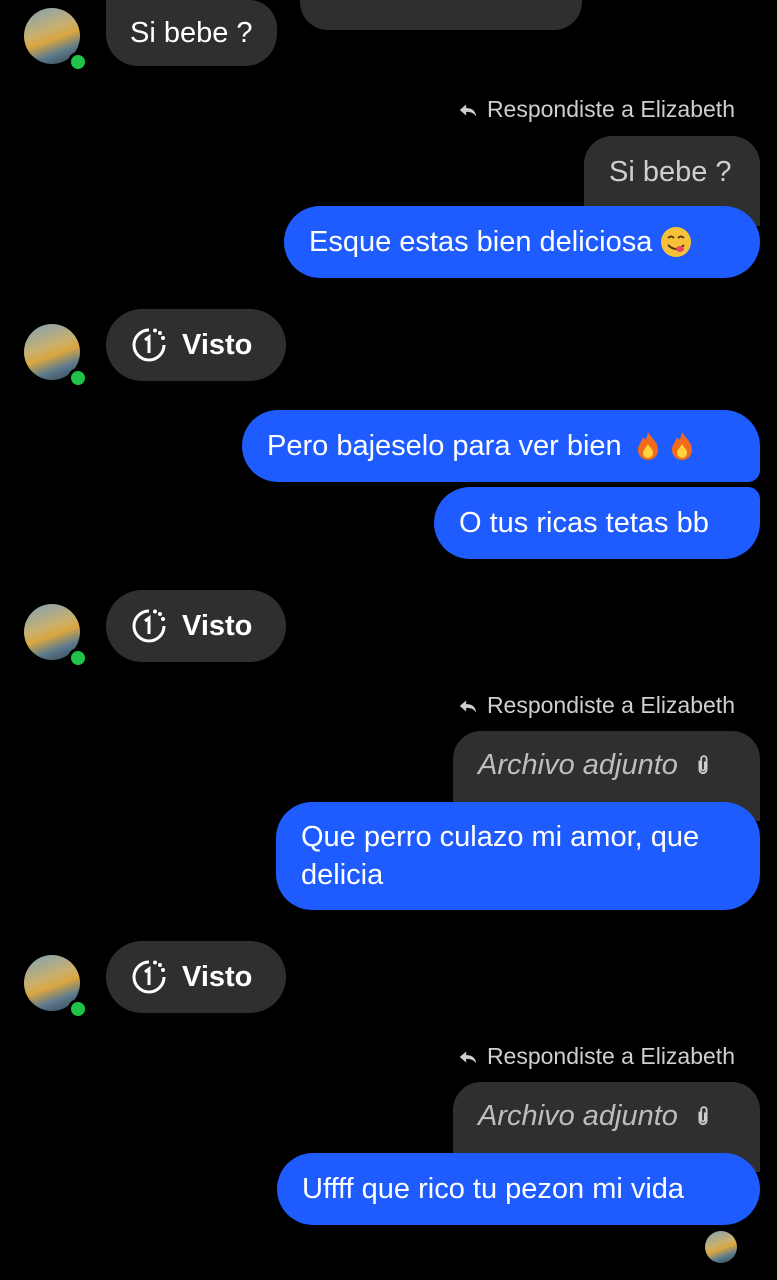 The width and height of the screenshot is (777, 1280). What do you see at coordinates (444, 446) in the screenshot?
I see `message-text: Pero bajeselo para ver bien` at bounding box center [444, 446].